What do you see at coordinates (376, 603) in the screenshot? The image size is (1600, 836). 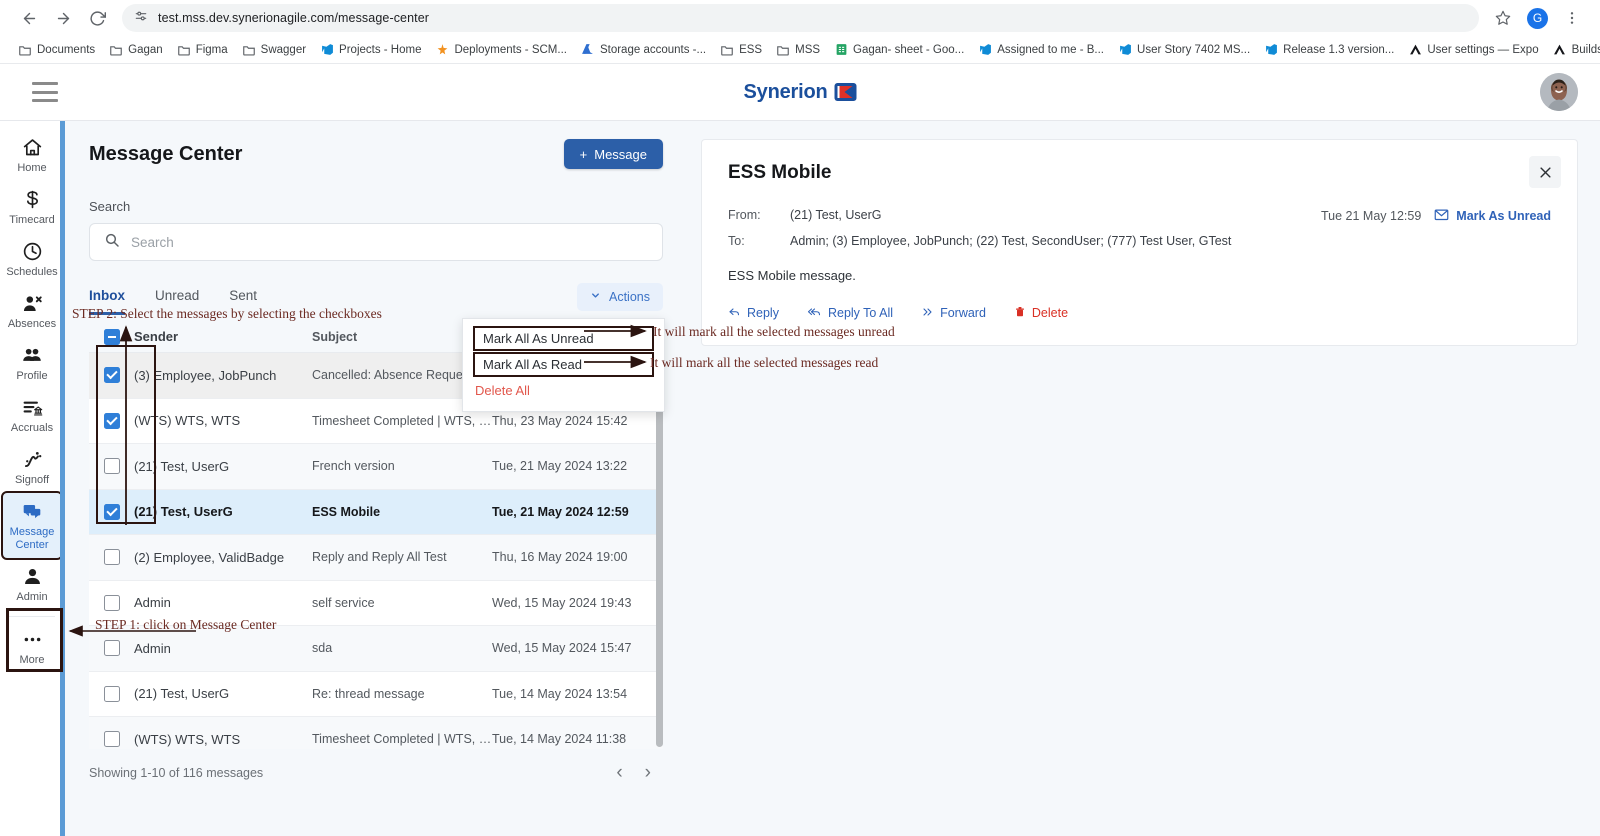 I see `table-row: Admin self service Wed, 15 May 2024 19:43` at bounding box center [376, 603].